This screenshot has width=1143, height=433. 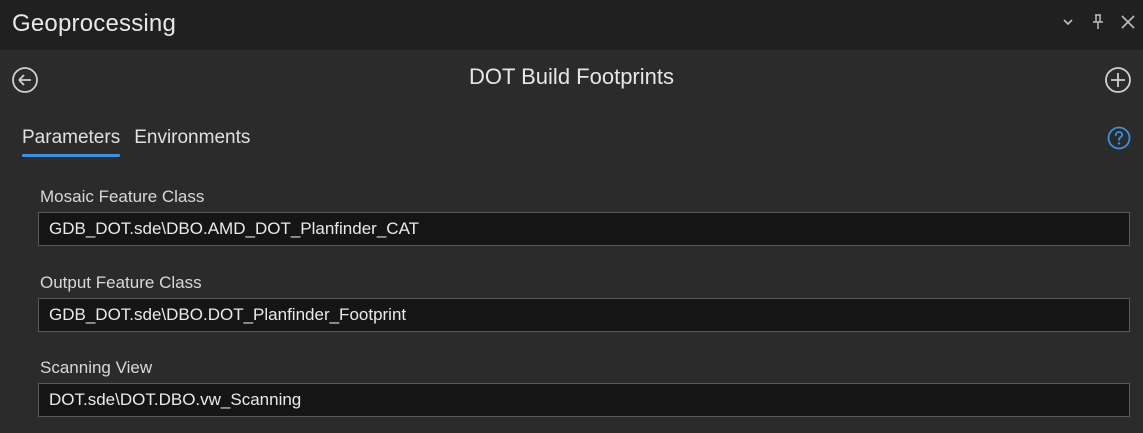 I want to click on param-label: Mosaic Feature Class, so click(x=122, y=196).